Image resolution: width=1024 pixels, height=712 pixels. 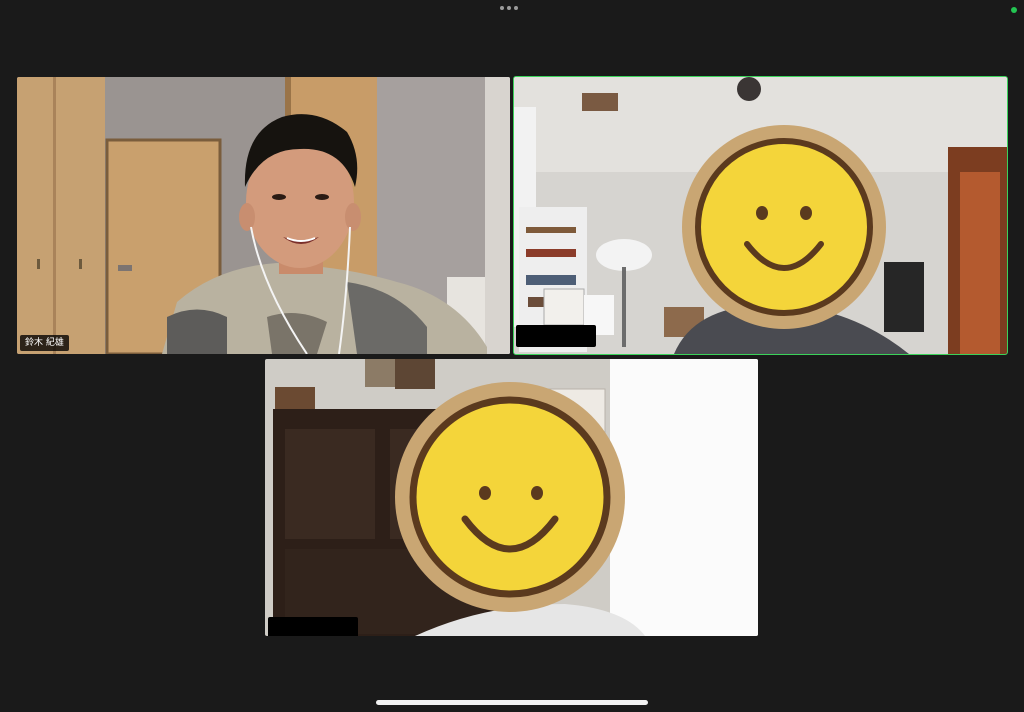 I want to click on connection-status-indicator, so click(x=1014, y=10).